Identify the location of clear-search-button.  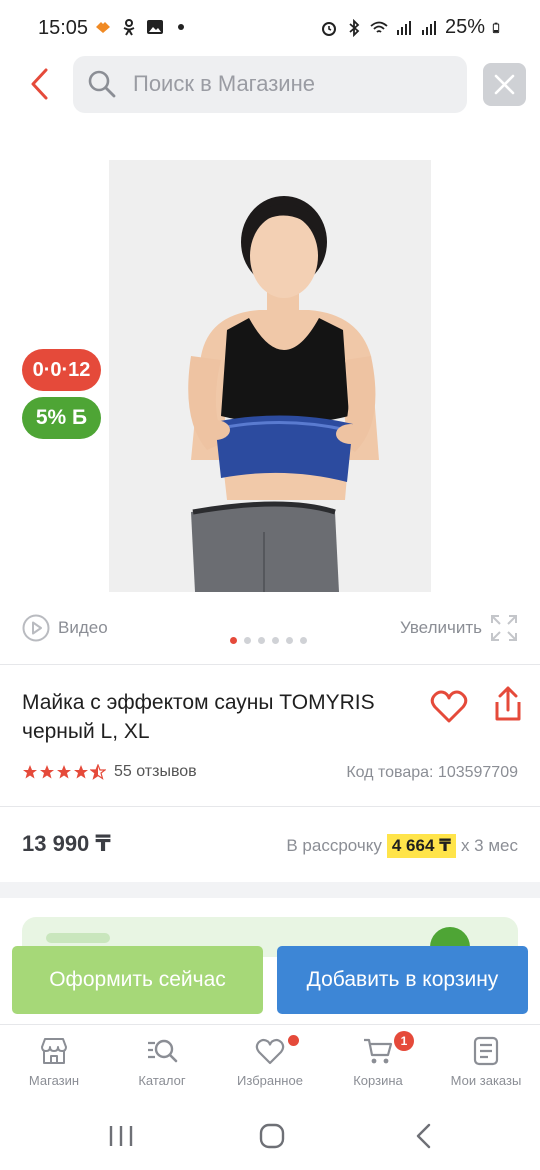
(504, 84).